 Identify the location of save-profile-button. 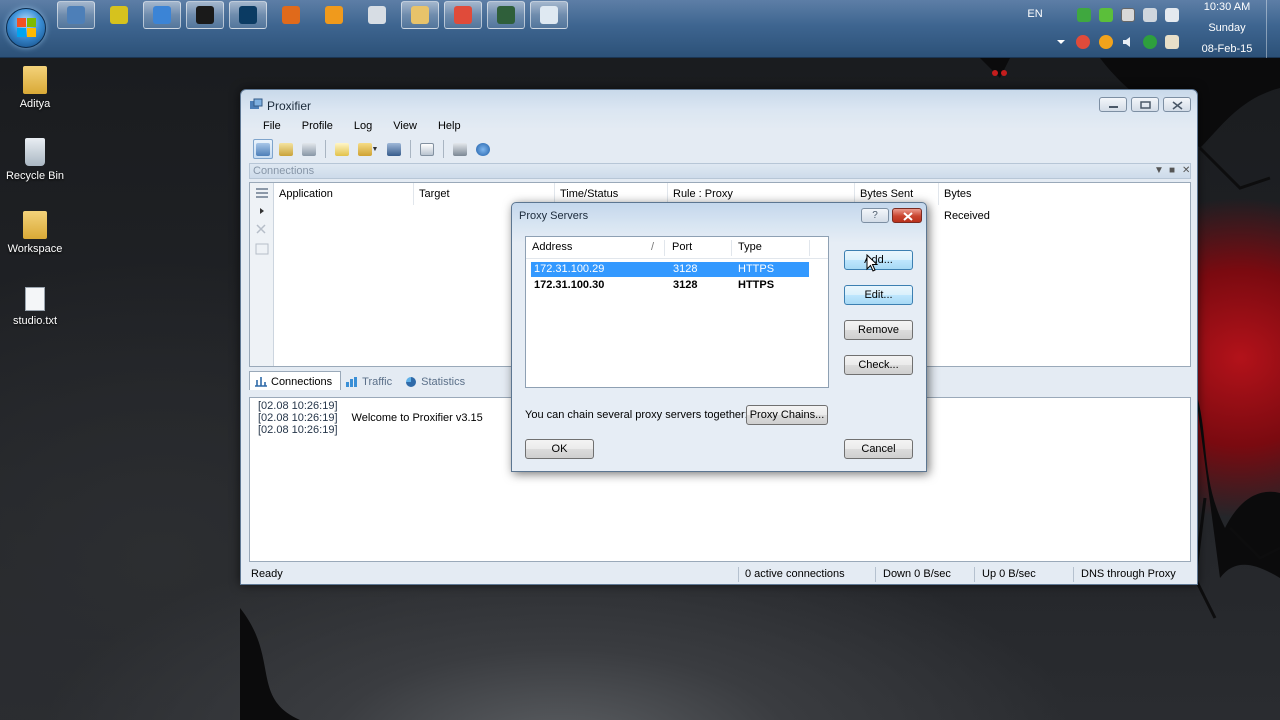
(394, 149).